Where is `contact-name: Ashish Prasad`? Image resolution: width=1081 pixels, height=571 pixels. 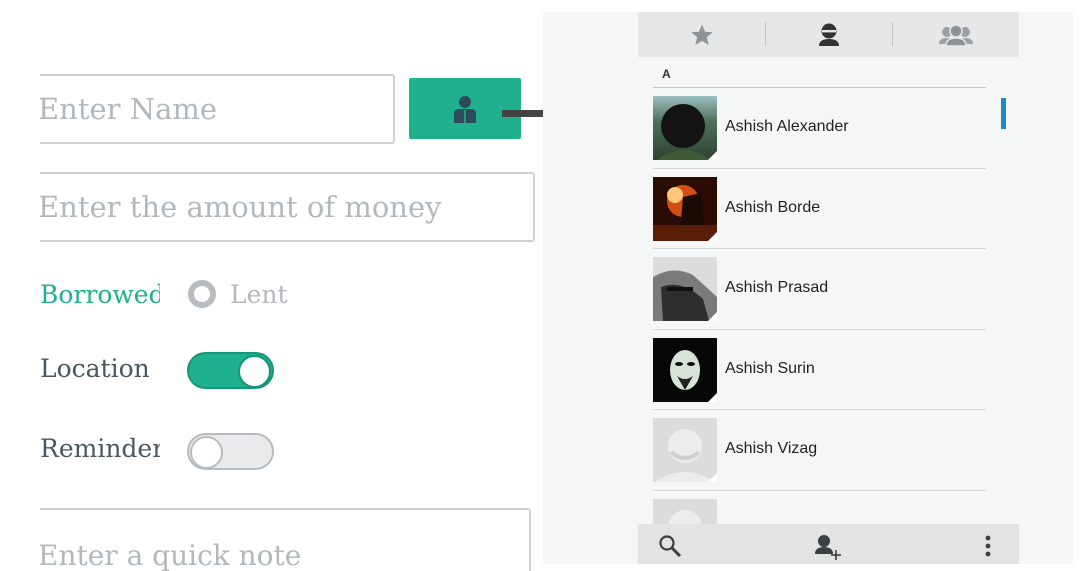
contact-name: Ashish Prasad is located at coordinates (777, 287).